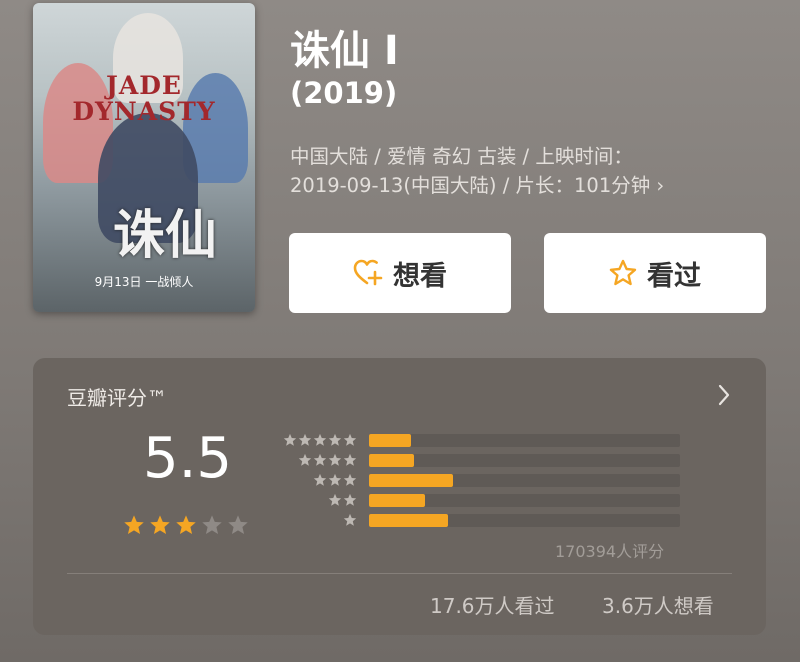 This screenshot has height=662, width=800. What do you see at coordinates (724, 397) in the screenshot?
I see `chevron-right-icon` at bounding box center [724, 397].